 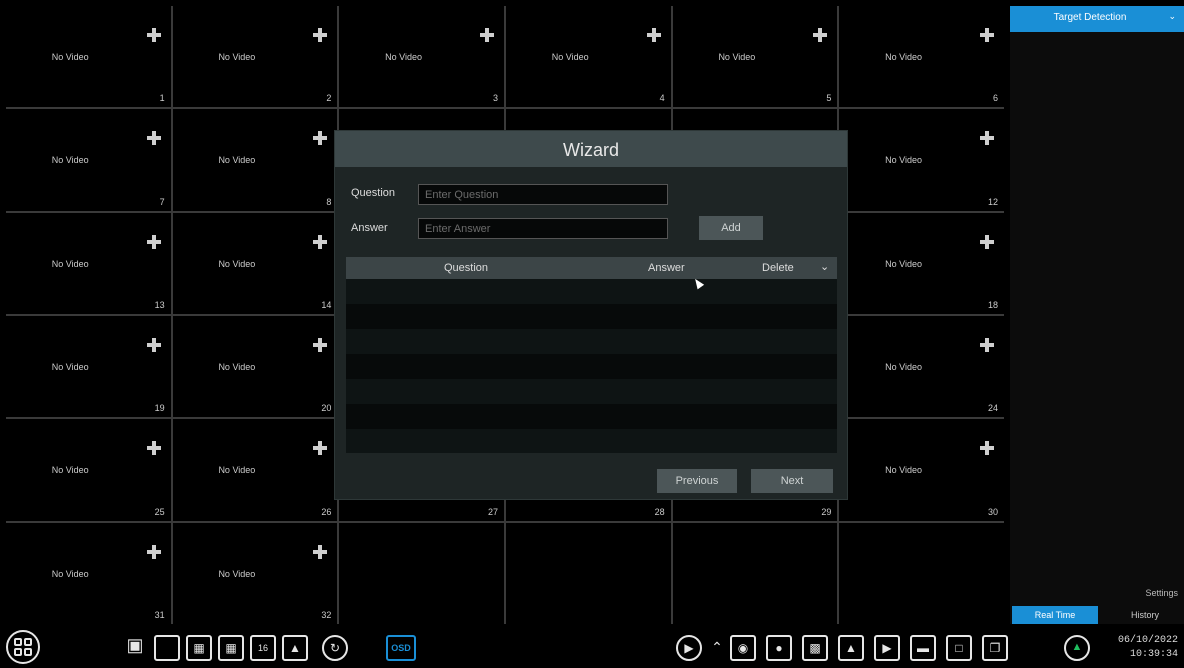 I want to click on camera-cell: No Video 31, so click(x=88, y=573).